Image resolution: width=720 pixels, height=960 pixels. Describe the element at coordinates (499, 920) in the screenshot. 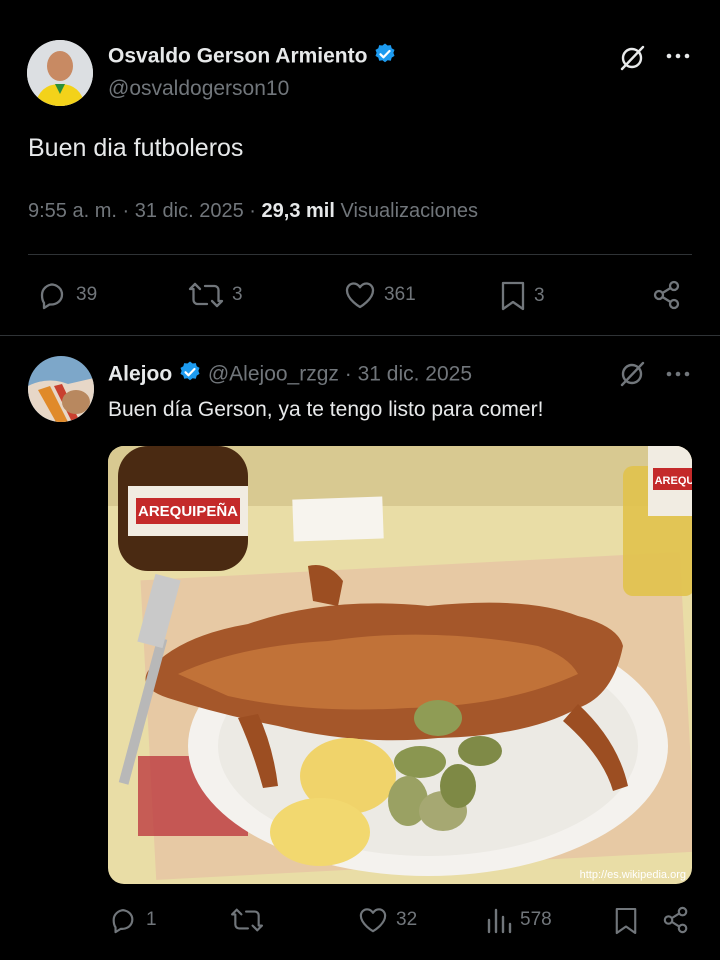

I see `analytics-icon` at that location.